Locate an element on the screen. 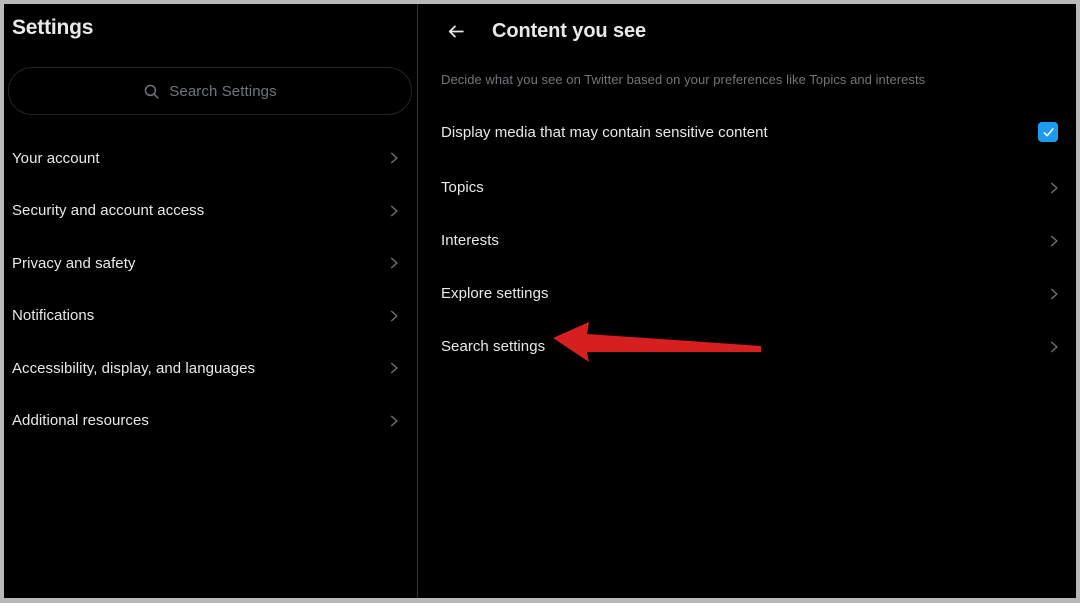  list-item-interests: Interests is located at coordinates (747, 240).